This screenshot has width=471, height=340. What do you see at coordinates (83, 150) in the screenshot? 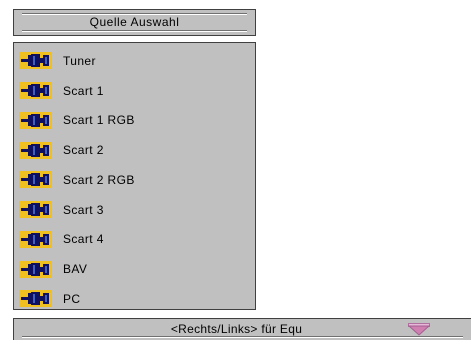
I see `source-label: Scart 2` at bounding box center [83, 150].